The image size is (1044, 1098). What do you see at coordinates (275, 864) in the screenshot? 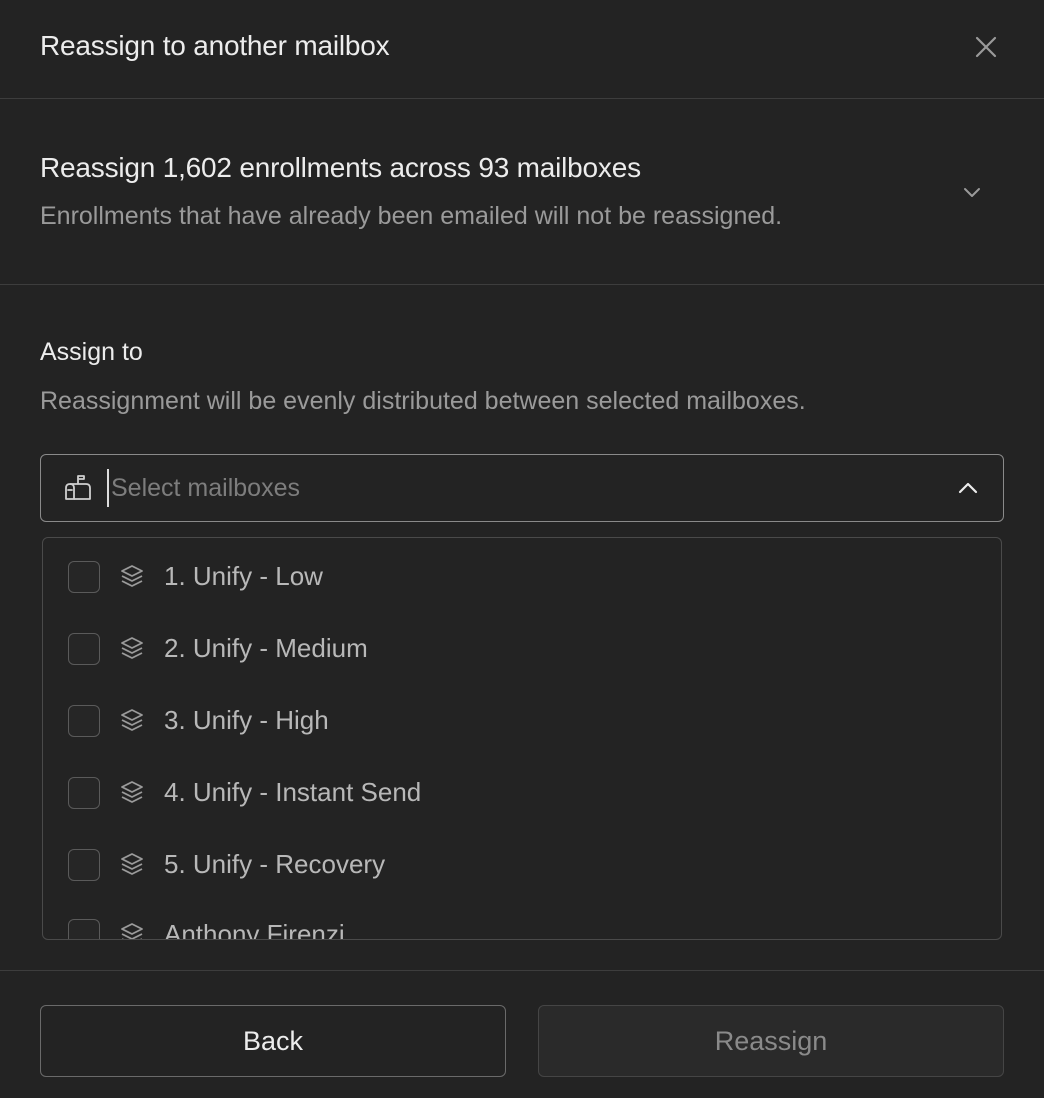
I see `option-label: 5. Unify - Recovery` at bounding box center [275, 864].